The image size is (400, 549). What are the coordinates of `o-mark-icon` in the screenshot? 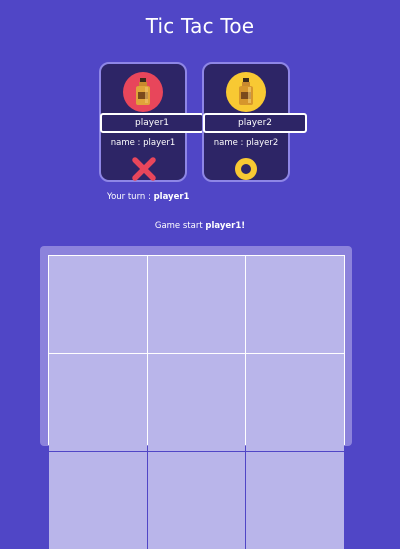 It's located at (246, 169).